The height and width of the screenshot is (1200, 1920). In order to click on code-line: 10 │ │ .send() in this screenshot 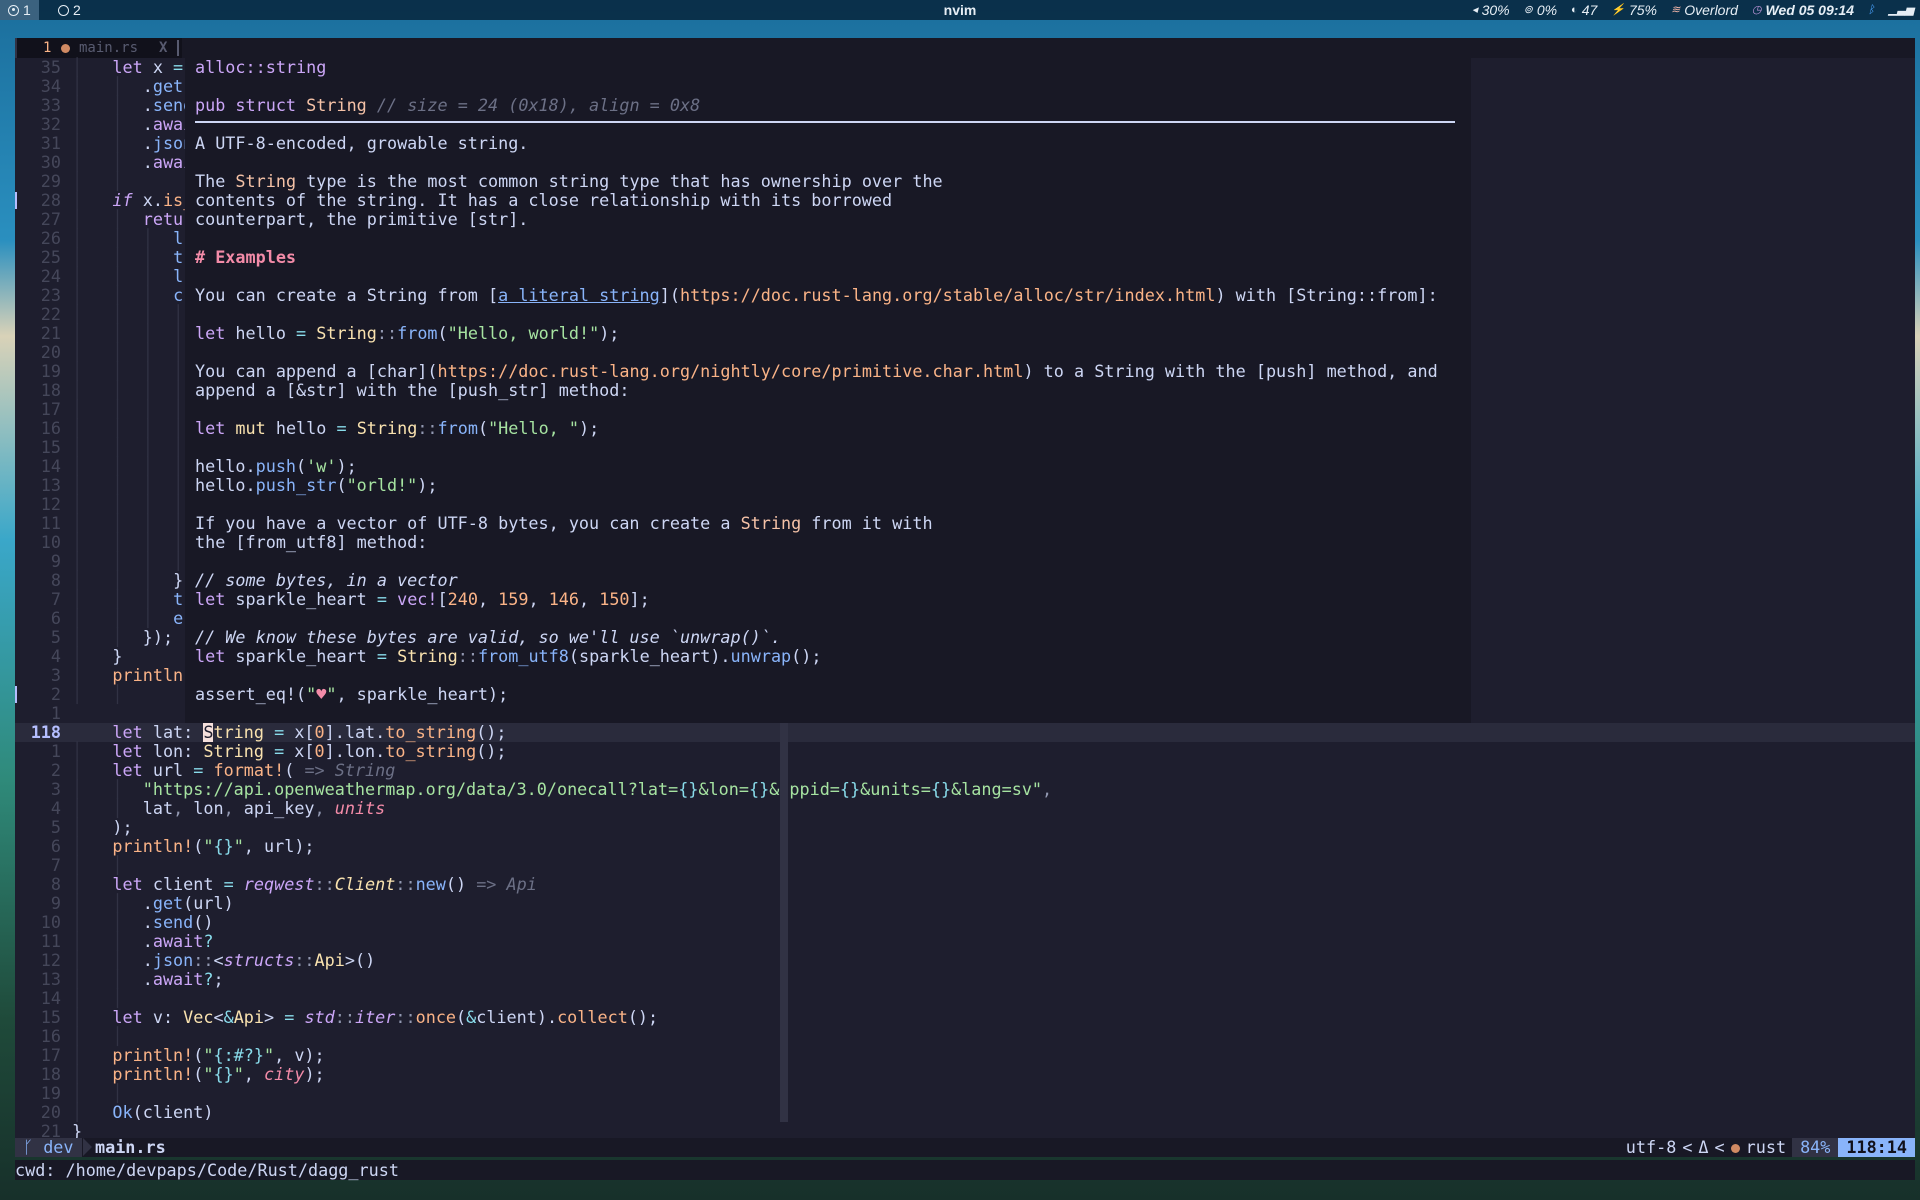, I will do `click(965, 922)`.